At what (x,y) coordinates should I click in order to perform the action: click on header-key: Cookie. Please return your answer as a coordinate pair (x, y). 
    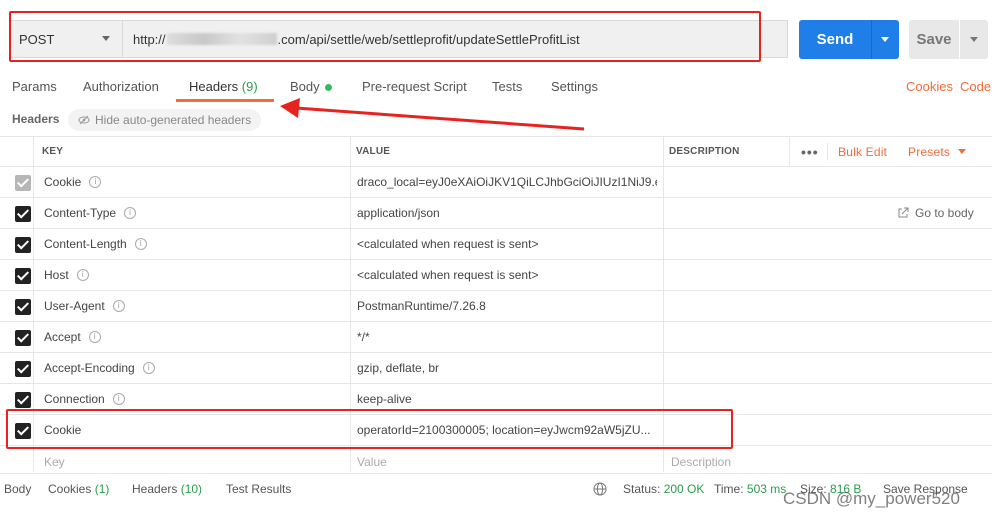
    Looking at the image, I should click on (63, 182).